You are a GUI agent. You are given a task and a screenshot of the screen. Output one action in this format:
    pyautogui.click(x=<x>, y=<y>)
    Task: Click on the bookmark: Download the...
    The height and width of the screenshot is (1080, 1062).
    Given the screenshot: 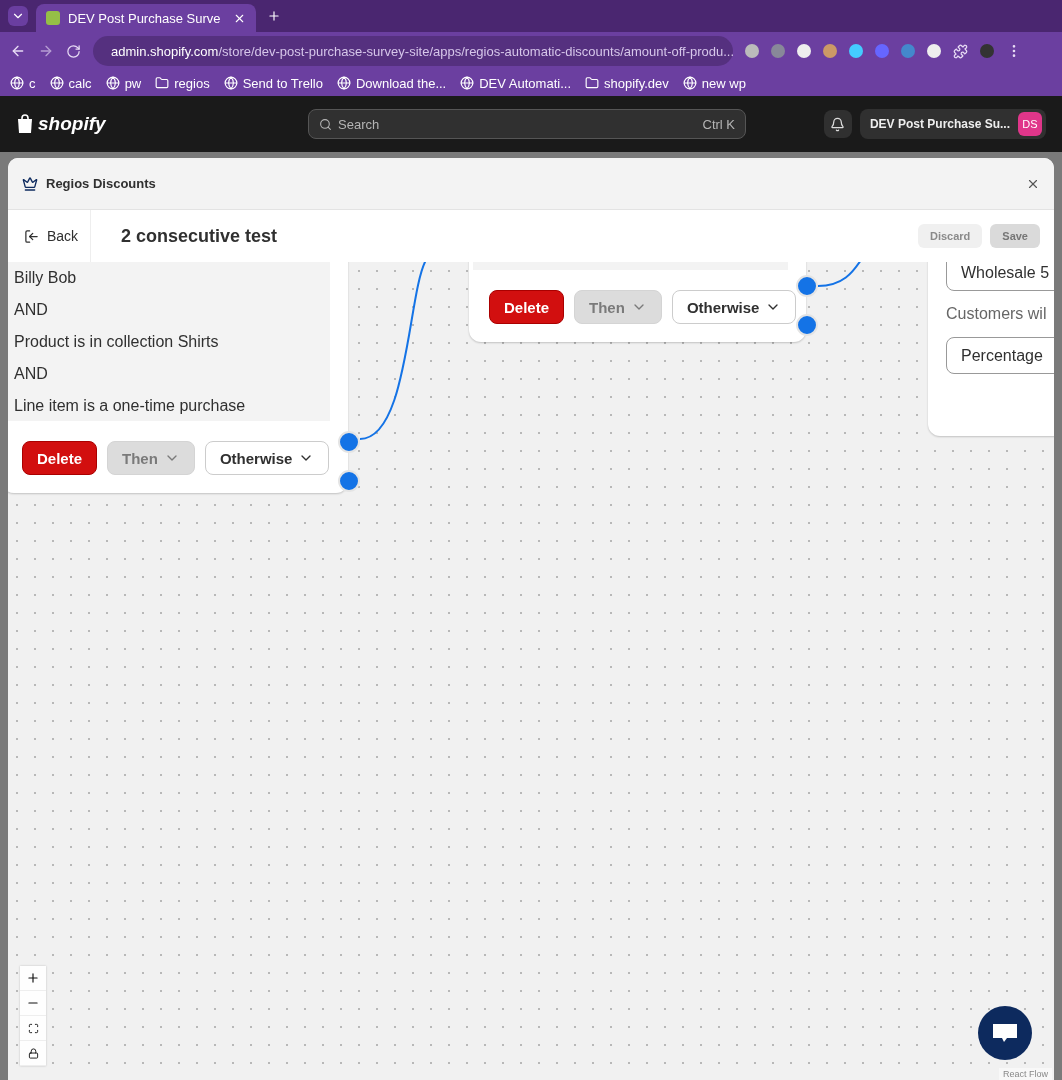 What is the action you would take?
    pyautogui.click(x=391, y=83)
    